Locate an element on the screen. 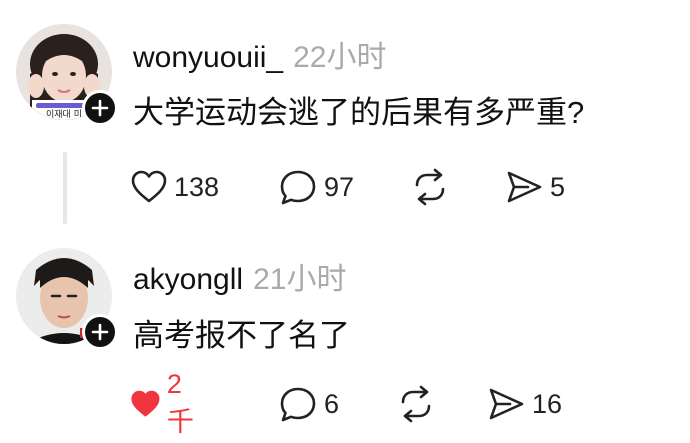  username-line: akyongll 21小时 is located at coordinates (239, 276).